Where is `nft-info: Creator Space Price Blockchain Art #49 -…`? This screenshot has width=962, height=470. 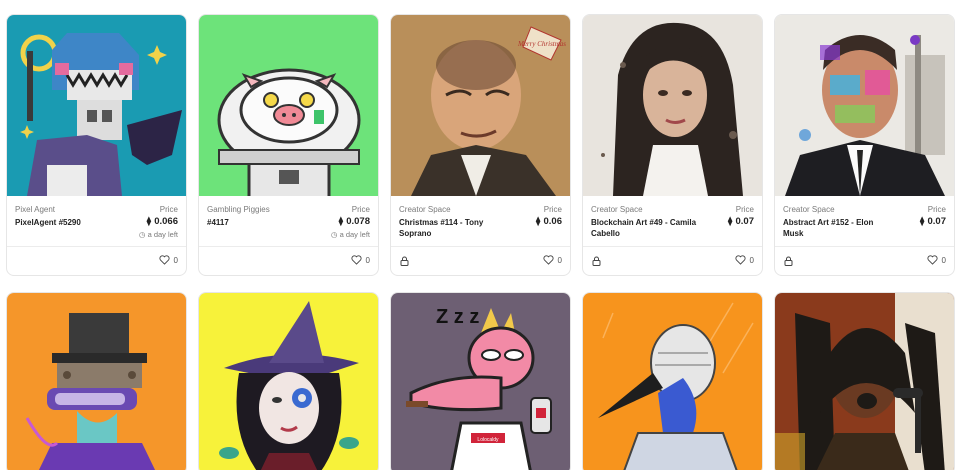
nft-info: Creator Space Price Blockchain Art #49 -… is located at coordinates (672, 221).